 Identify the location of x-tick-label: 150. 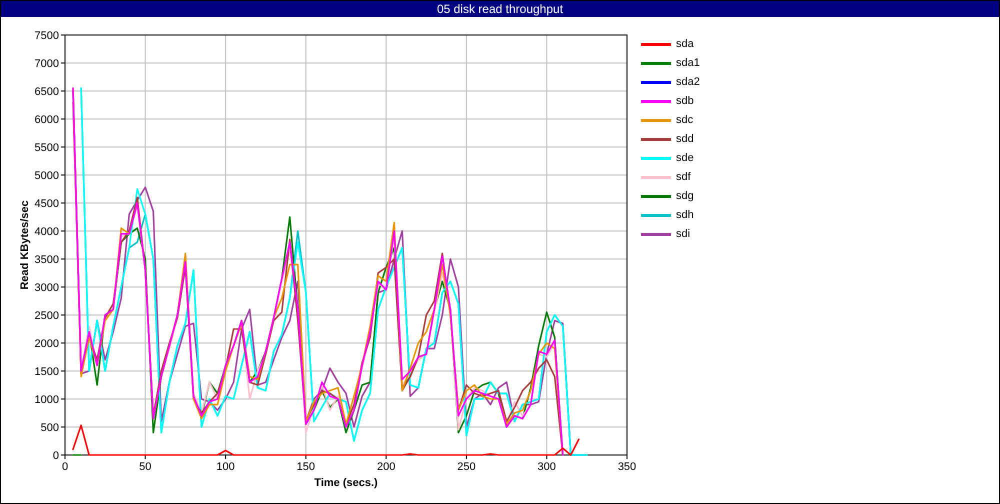
(306, 467).